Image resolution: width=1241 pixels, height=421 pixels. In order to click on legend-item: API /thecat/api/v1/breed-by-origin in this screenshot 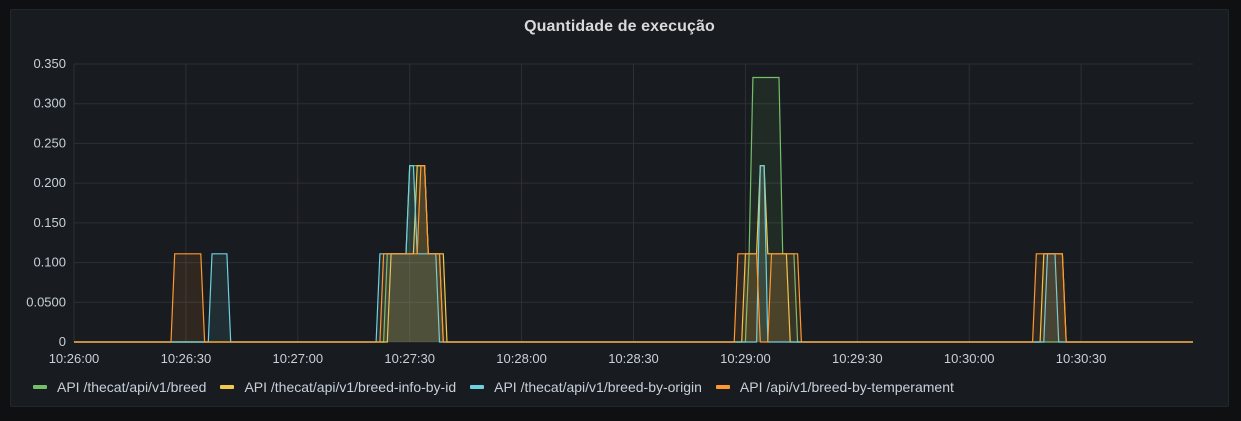, I will do `click(586, 387)`.